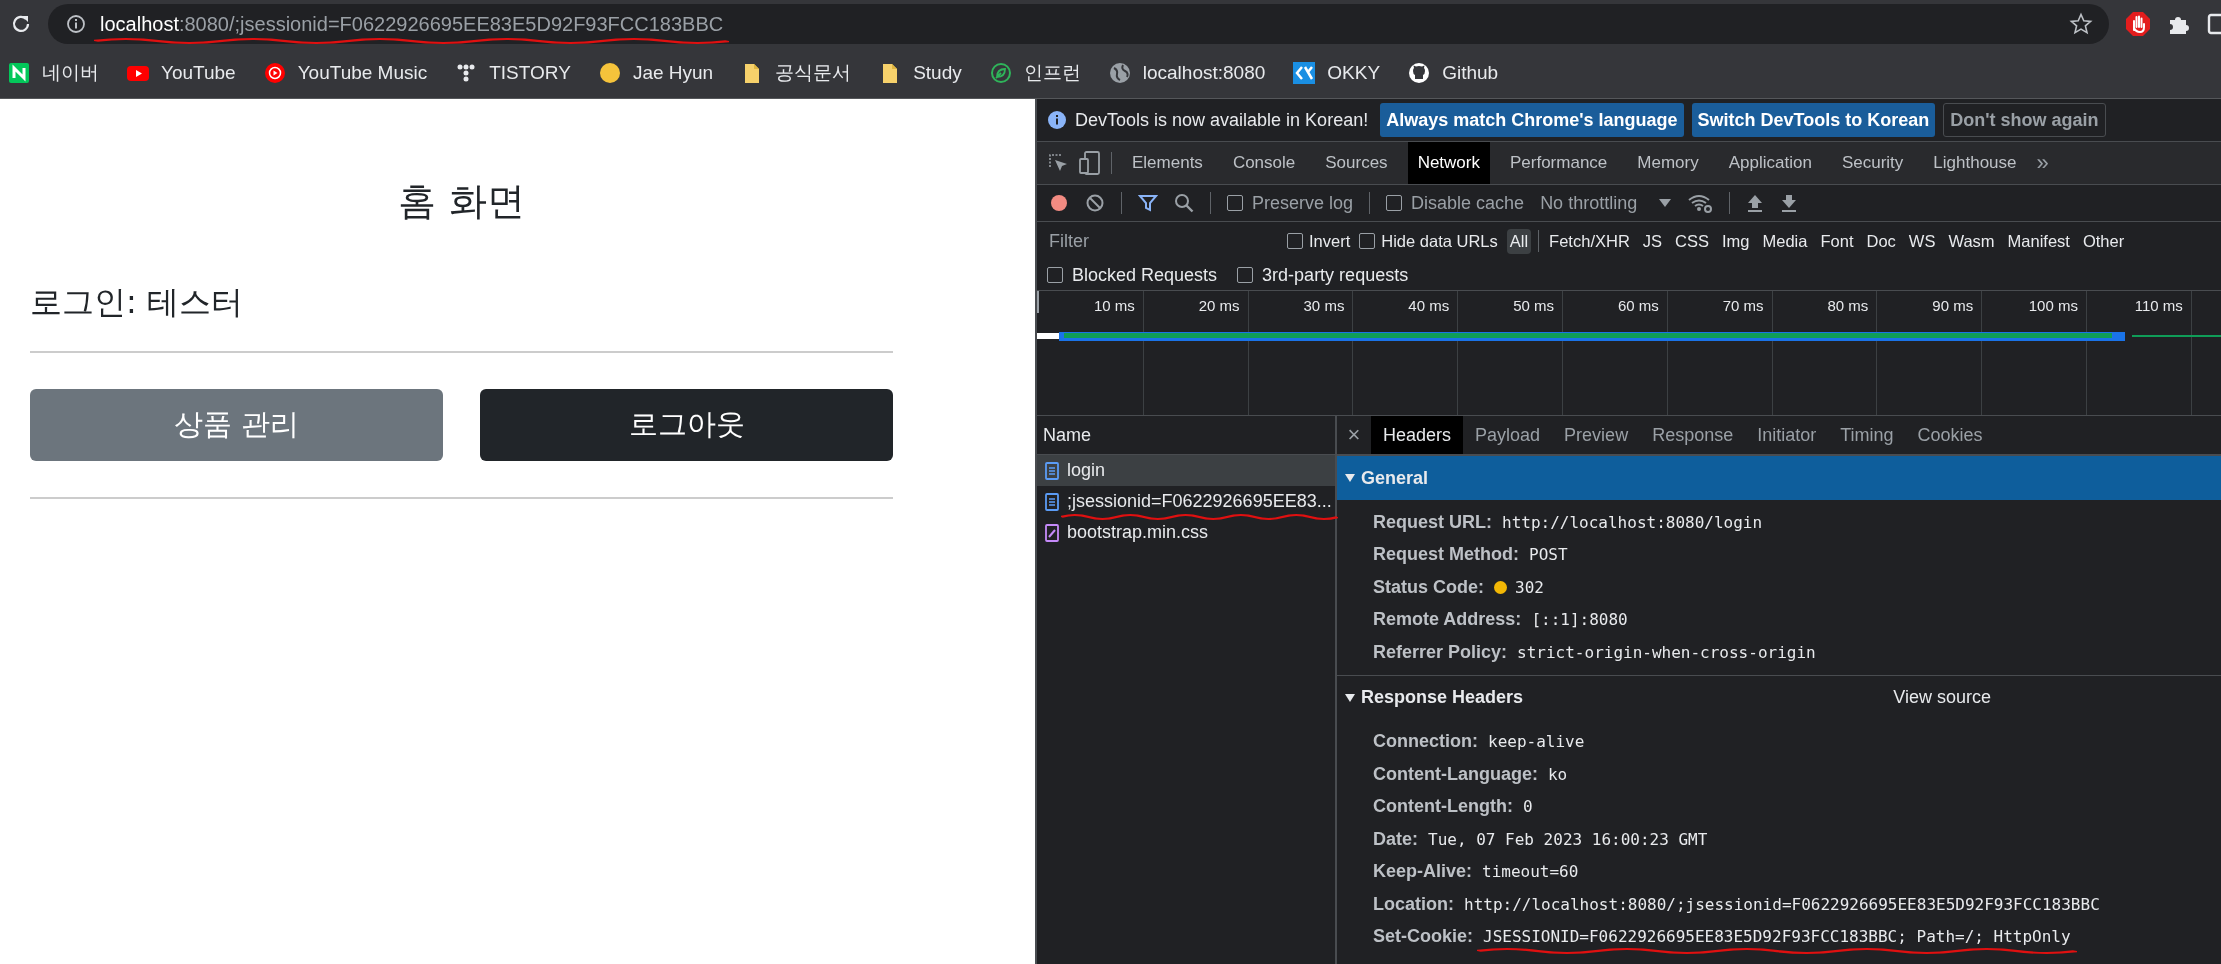 The image size is (2221, 964). Describe the element at coordinates (1700, 203) in the screenshot. I see `wifi-settings-icon` at that location.